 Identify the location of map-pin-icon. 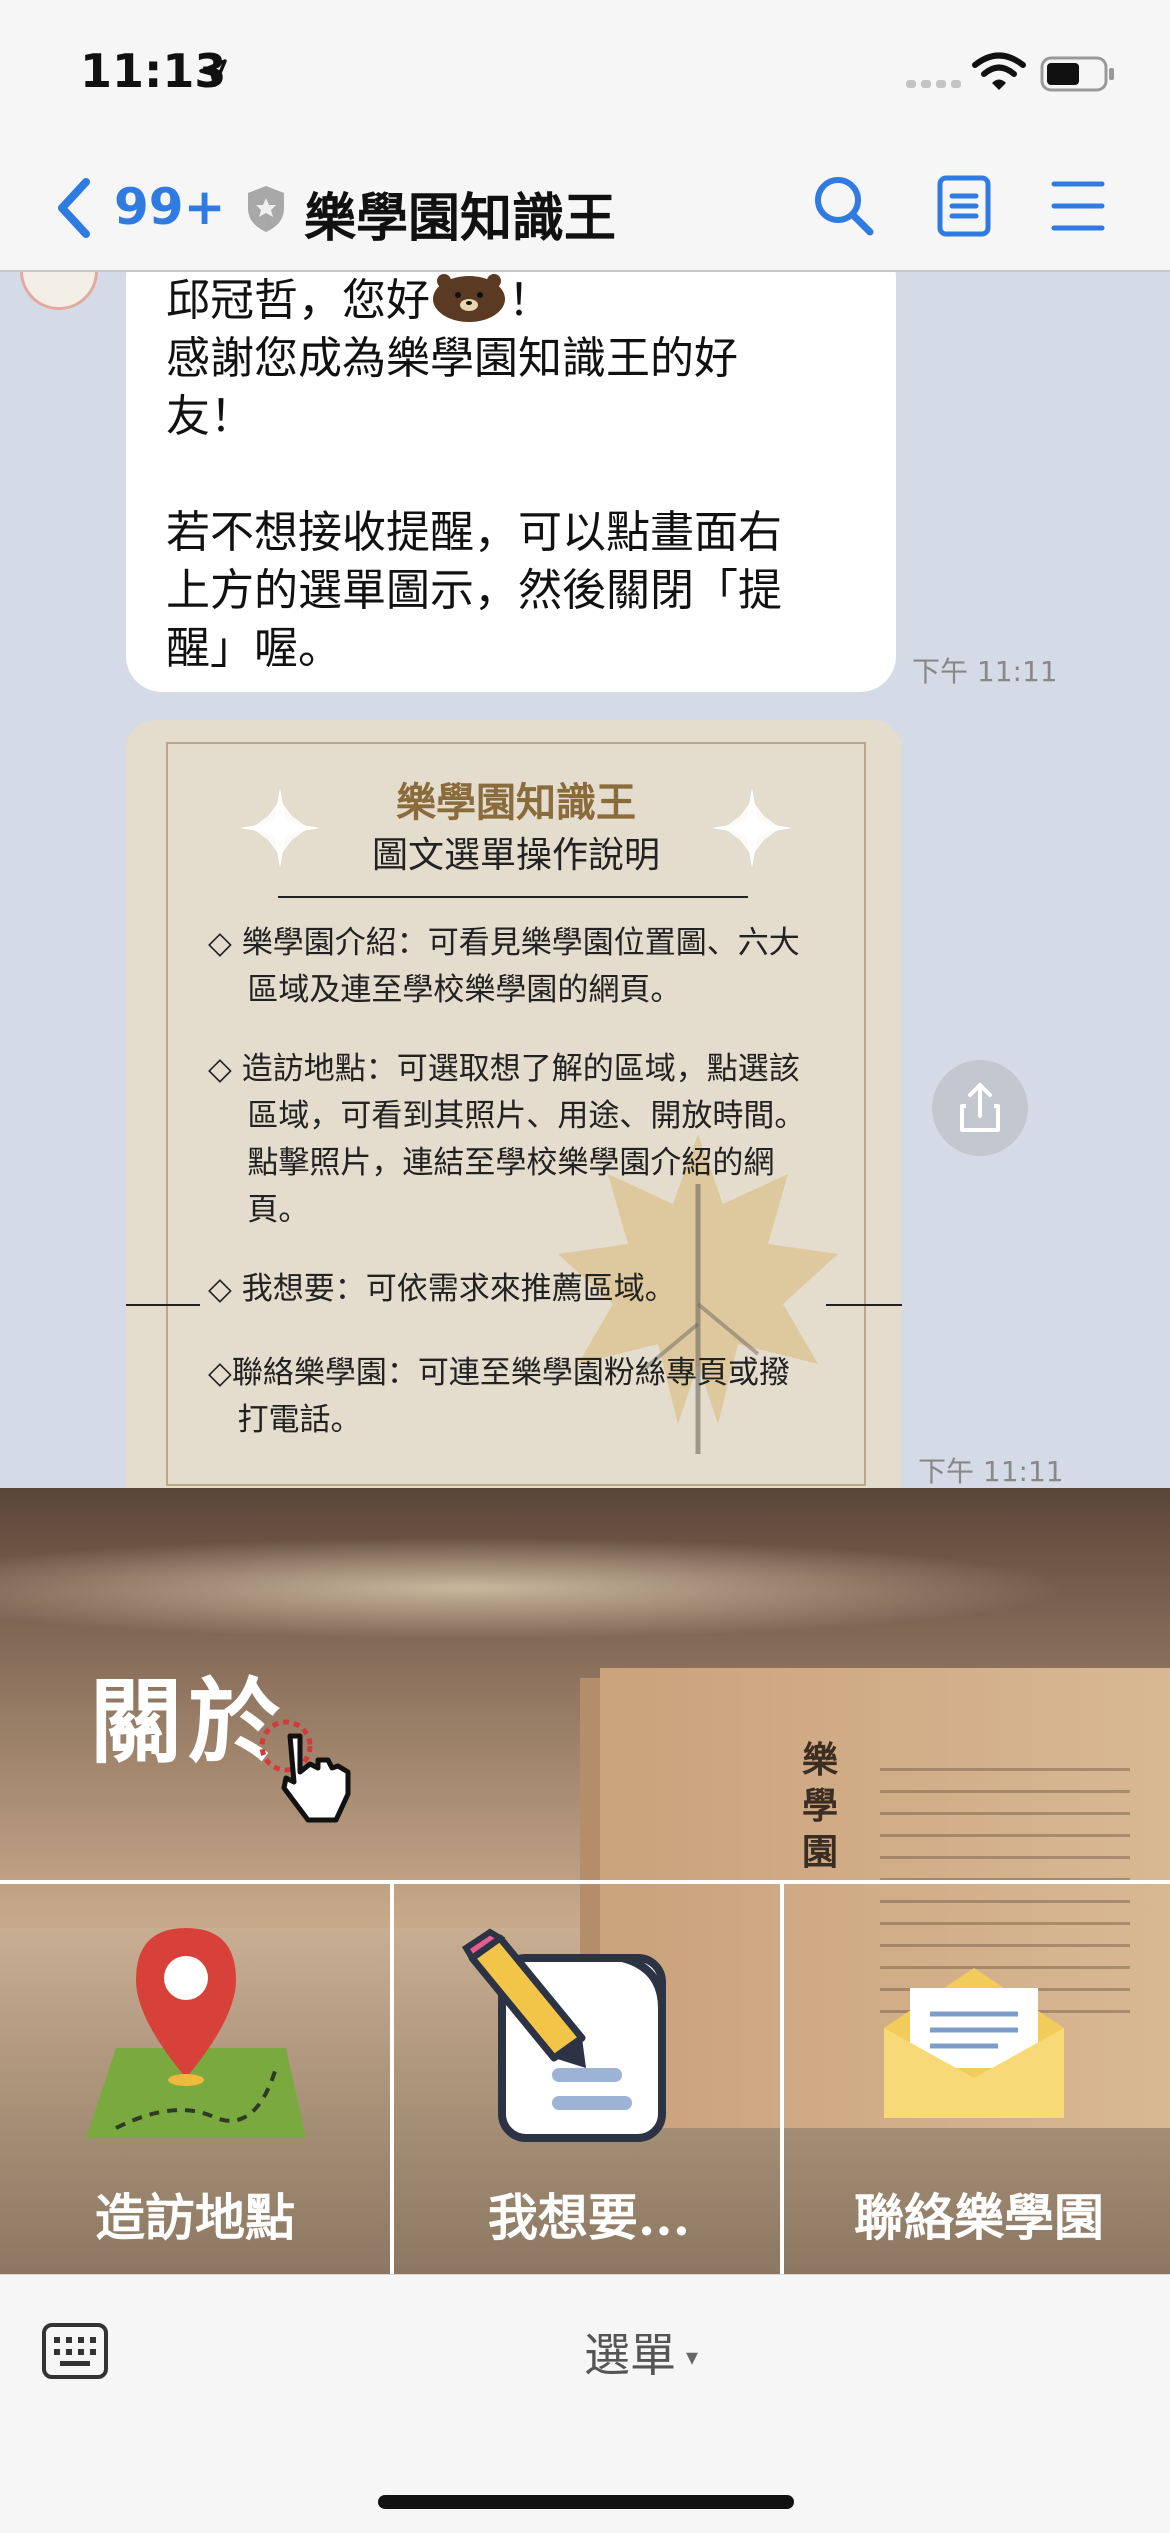
(196, 2033).